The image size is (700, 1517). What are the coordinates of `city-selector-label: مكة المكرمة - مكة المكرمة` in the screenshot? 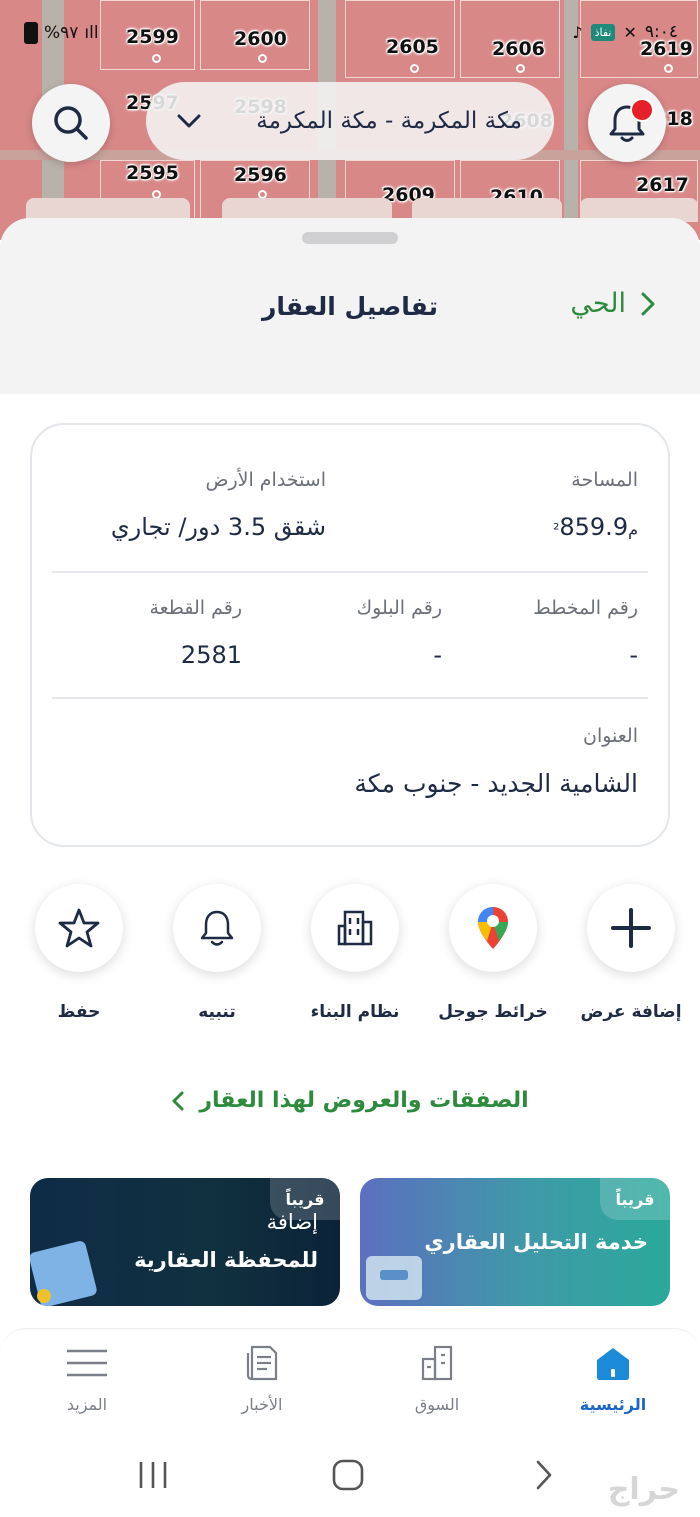 It's located at (389, 121).